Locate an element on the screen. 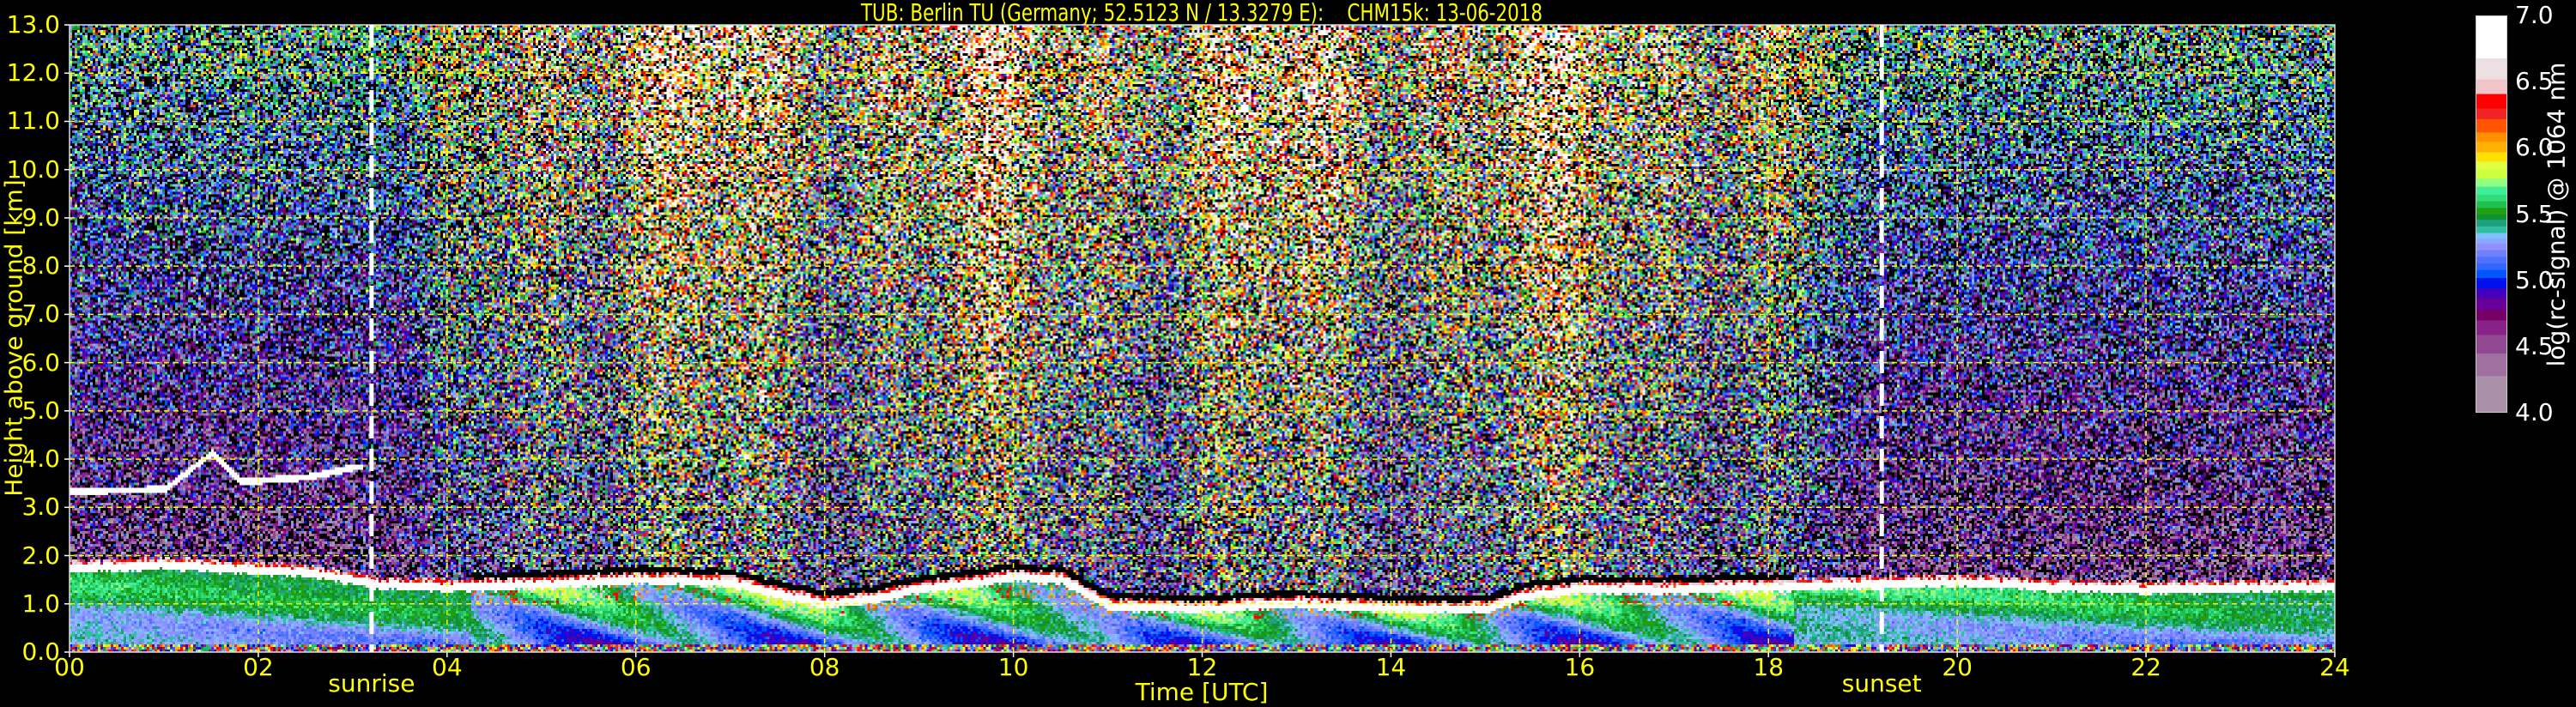 Image resolution: width=2576 pixels, height=707 pixels. x-tick-label: 22 is located at coordinates (2146, 667).